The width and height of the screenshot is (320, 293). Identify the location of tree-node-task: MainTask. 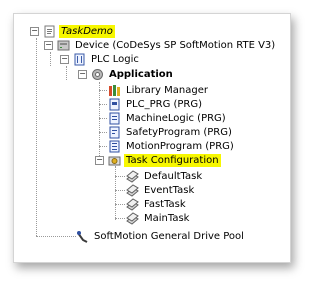
(158, 218).